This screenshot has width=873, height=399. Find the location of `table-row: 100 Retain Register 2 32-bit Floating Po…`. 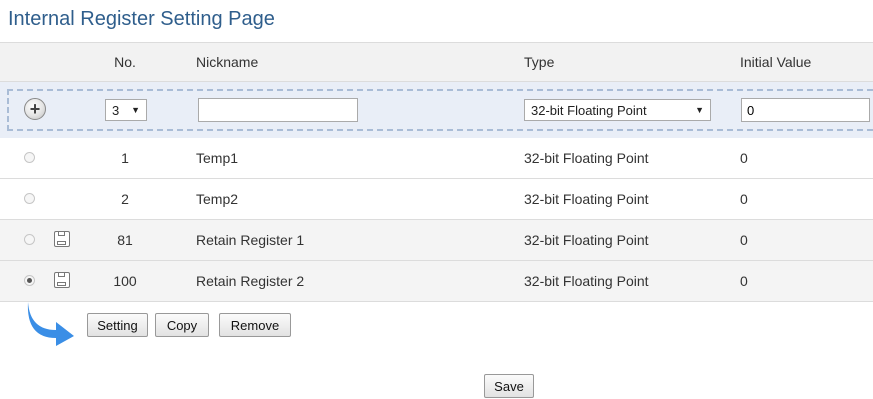

table-row: 100 Retain Register 2 32-bit Floating Po… is located at coordinates (436, 281).